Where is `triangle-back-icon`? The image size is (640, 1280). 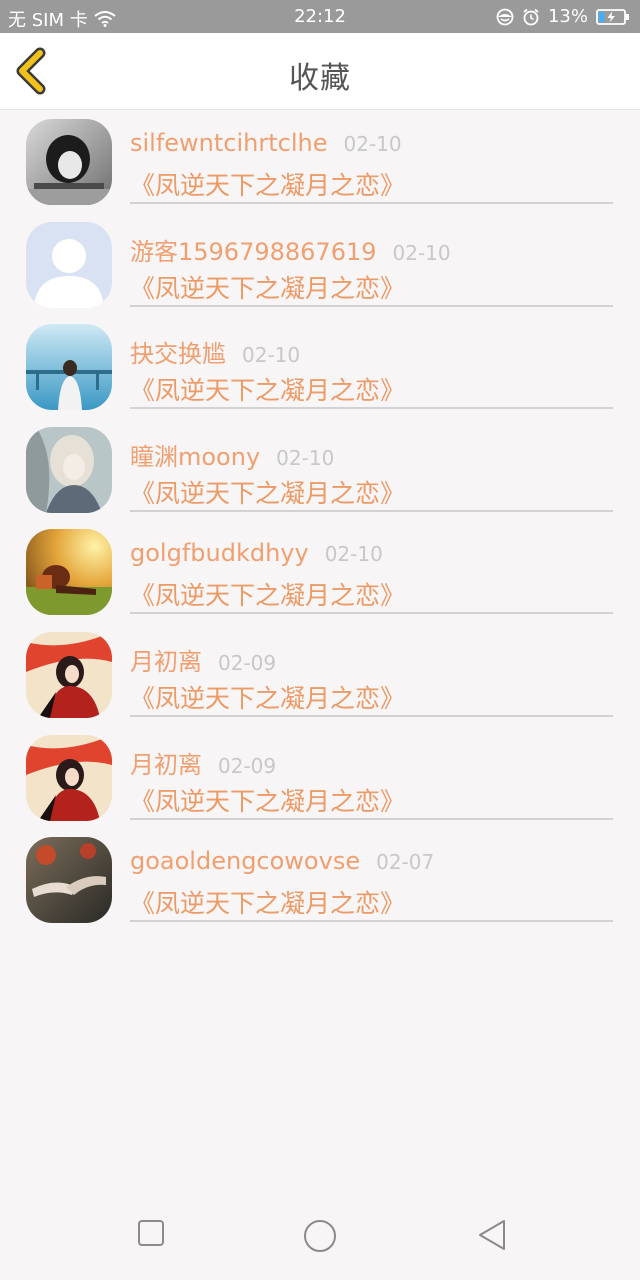 triangle-back-icon is located at coordinates (492, 1235).